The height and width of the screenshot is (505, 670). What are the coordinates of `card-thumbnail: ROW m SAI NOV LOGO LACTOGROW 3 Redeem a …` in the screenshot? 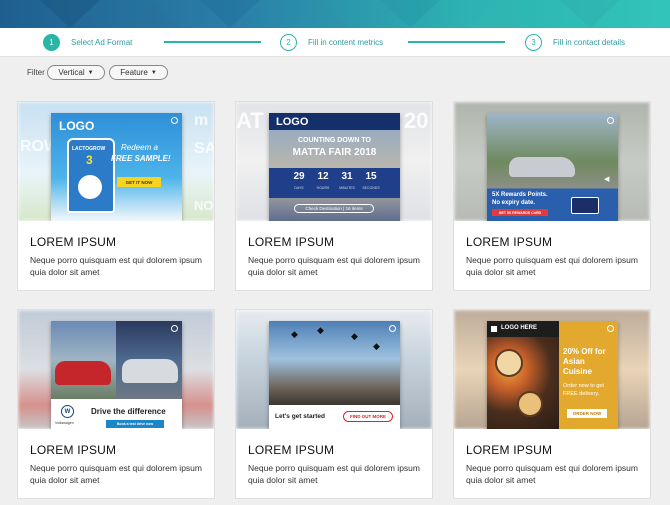 It's located at (116, 161).